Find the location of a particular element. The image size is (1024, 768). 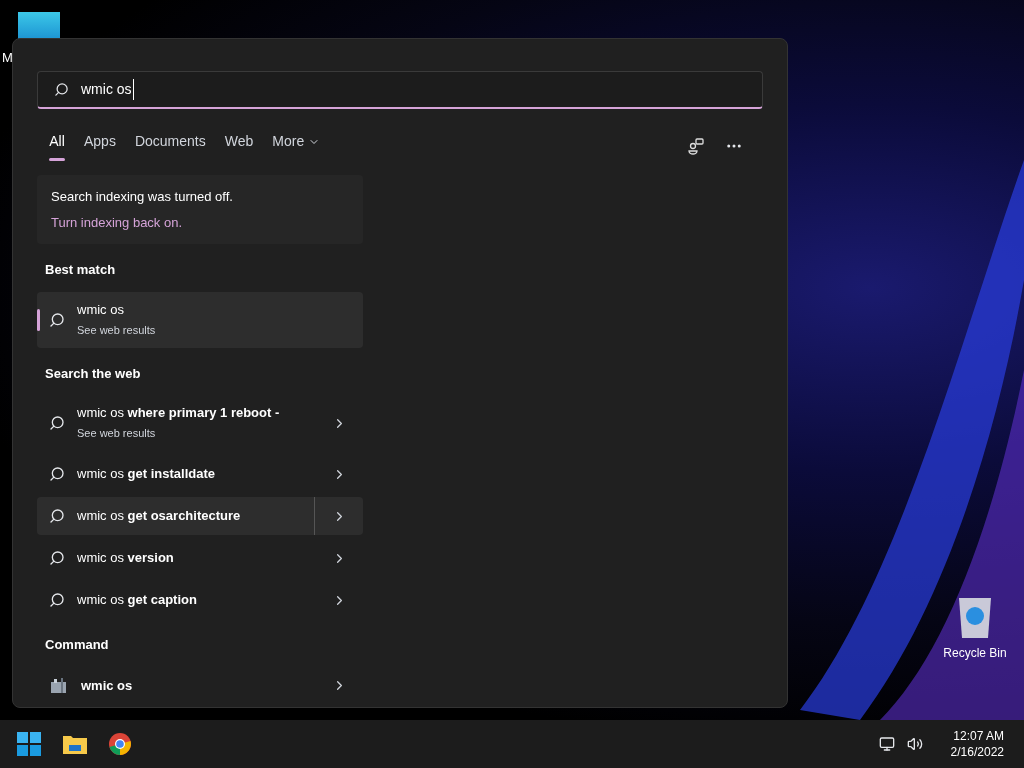

search-field: wmic os is located at coordinates (400, 90).